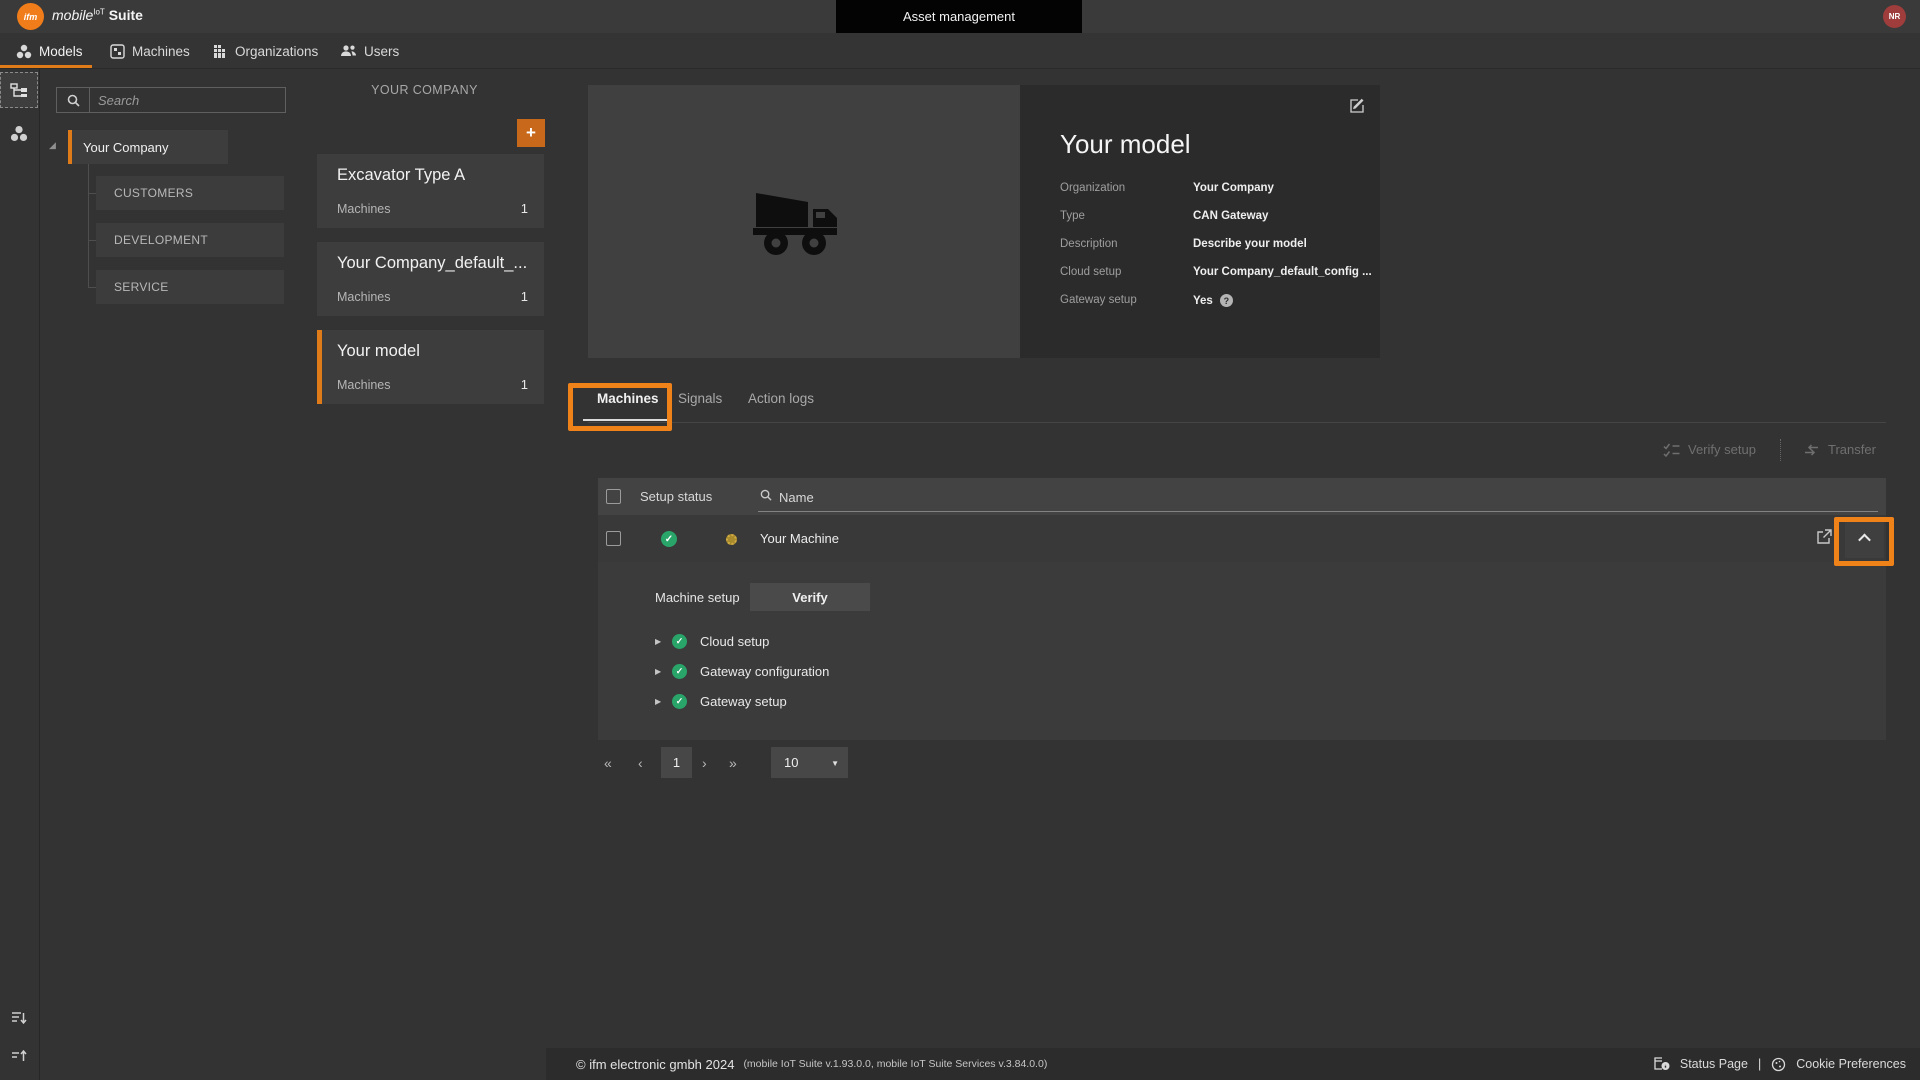 This screenshot has width=1920, height=1080. I want to click on models-icon, so click(24, 51).